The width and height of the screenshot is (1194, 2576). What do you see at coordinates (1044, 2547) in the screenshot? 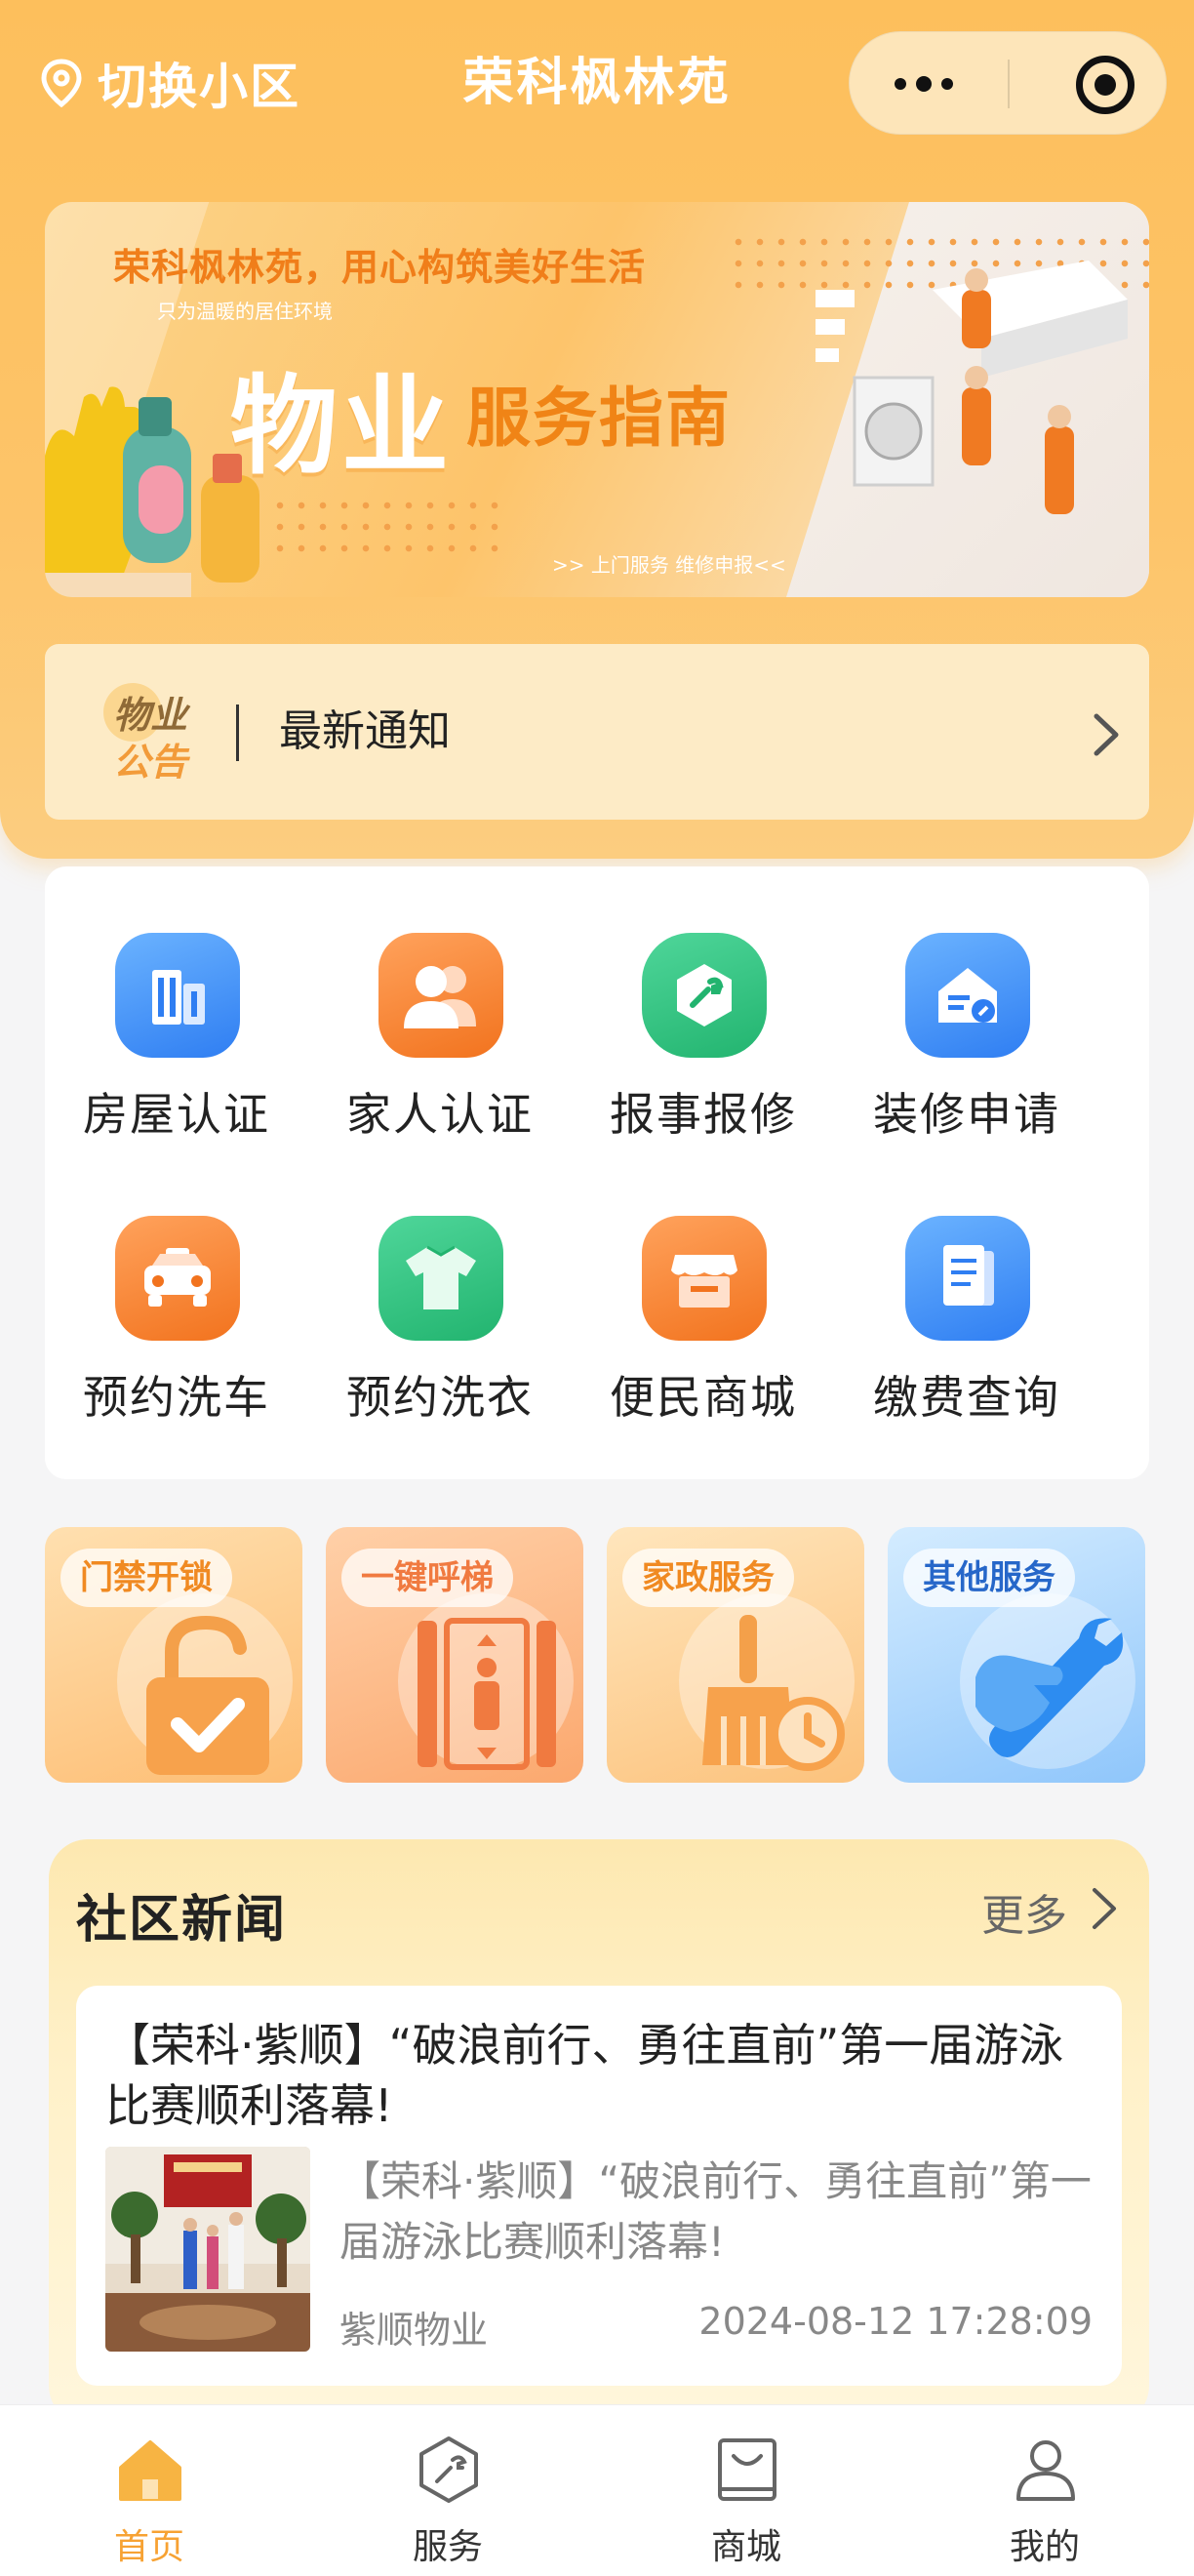
I see `tab-label: 我的` at bounding box center [1044, 2547].